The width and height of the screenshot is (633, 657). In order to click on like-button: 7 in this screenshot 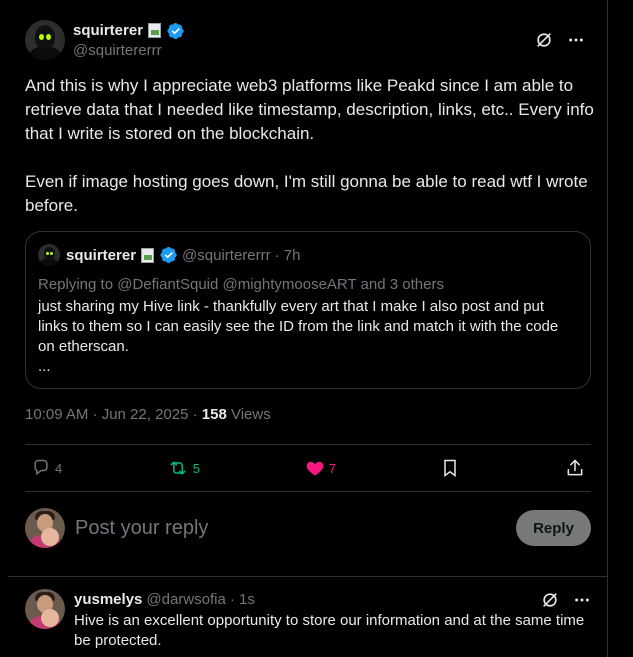, I will do `click(320, 468)`.